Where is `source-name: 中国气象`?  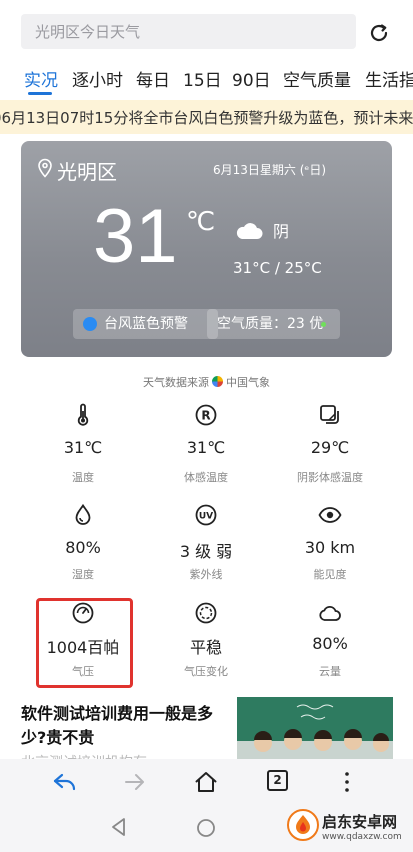 source-name: 中国气象 is located at coordinates (248, 382).